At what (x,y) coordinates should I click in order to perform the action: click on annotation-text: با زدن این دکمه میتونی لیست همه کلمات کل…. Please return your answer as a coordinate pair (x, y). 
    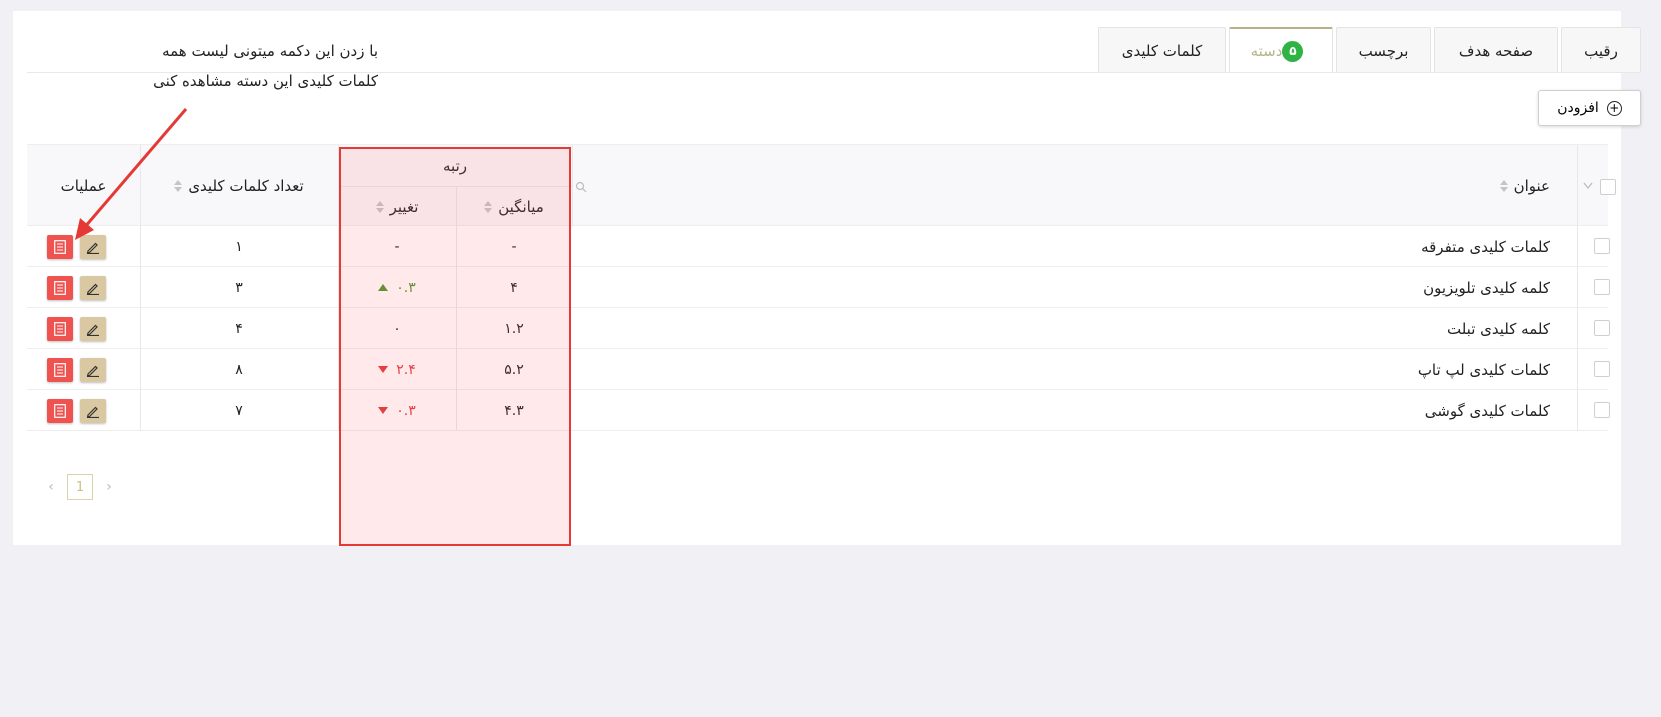
    Looking at the image, I should click on (265, 66).